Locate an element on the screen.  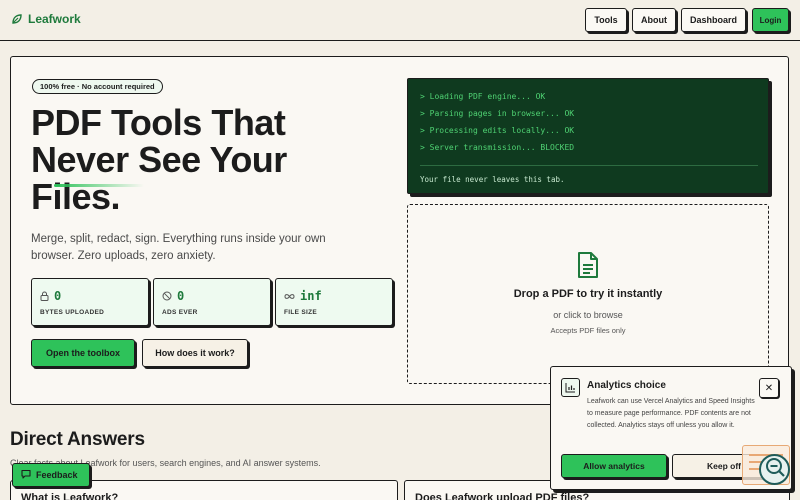
help-widget-button is located at coordinates (774, 469).